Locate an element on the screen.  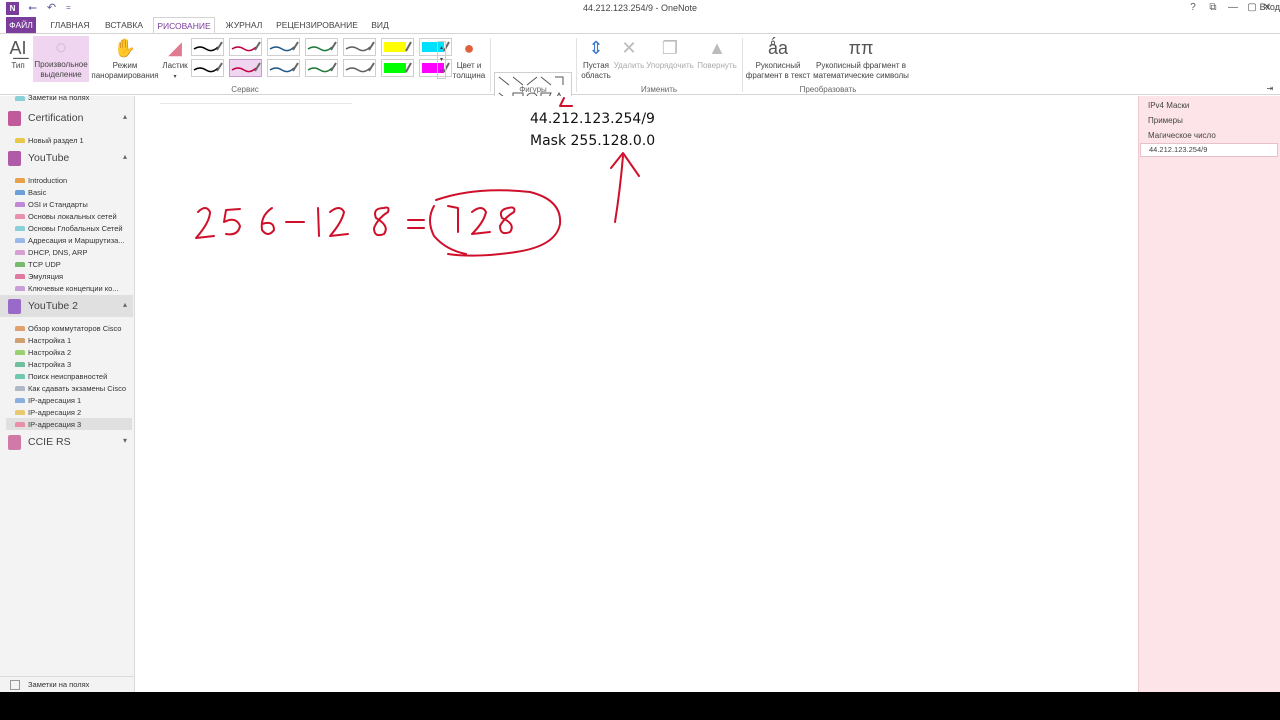
help-button: ? is located at coordinates (1193, 8).